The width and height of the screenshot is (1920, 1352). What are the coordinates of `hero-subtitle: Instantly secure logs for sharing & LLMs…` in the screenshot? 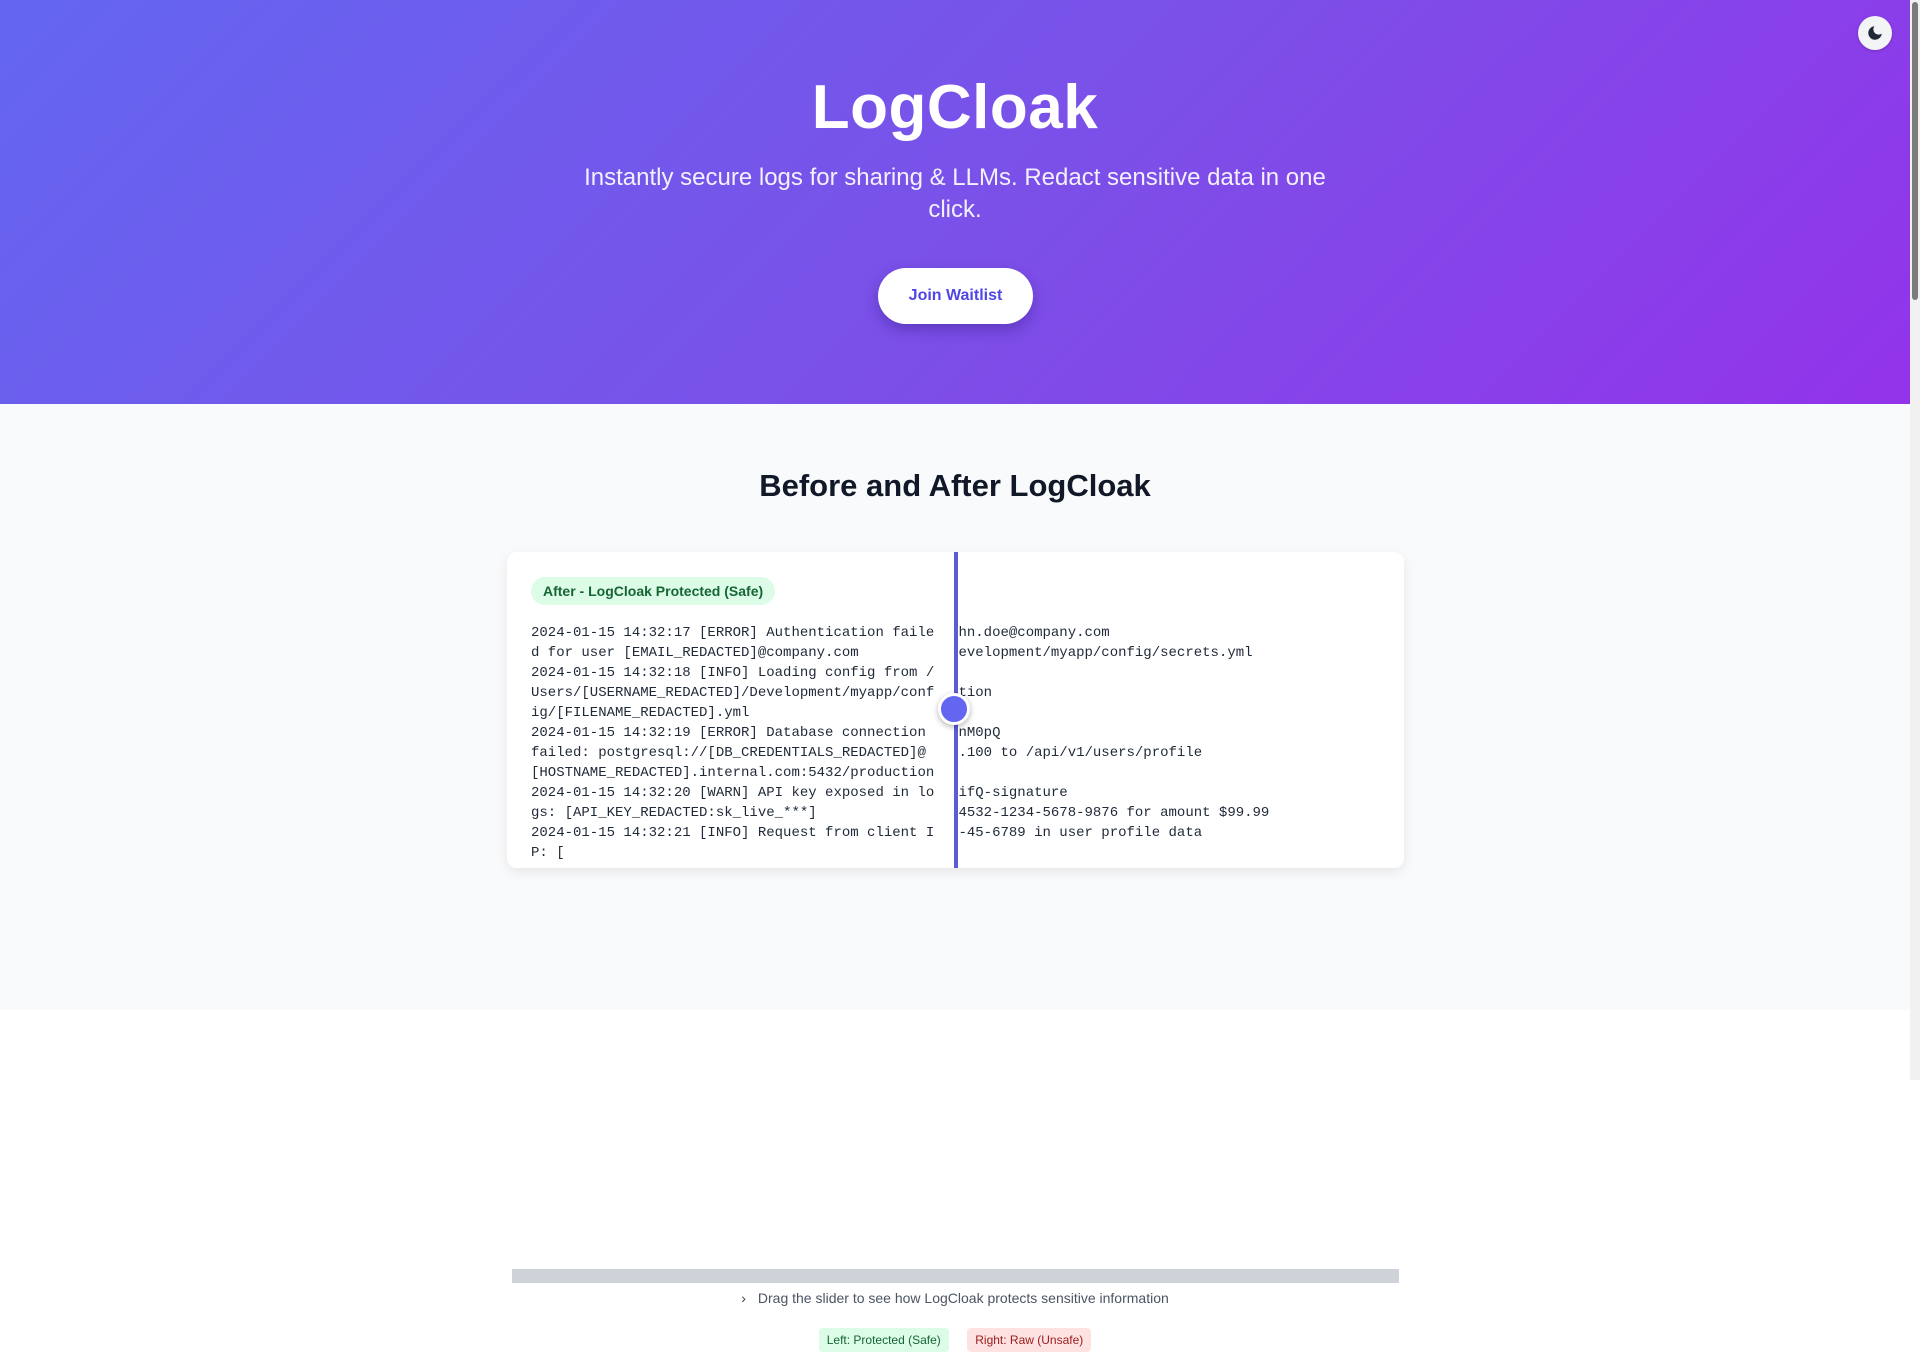 It's located at (955, 193).